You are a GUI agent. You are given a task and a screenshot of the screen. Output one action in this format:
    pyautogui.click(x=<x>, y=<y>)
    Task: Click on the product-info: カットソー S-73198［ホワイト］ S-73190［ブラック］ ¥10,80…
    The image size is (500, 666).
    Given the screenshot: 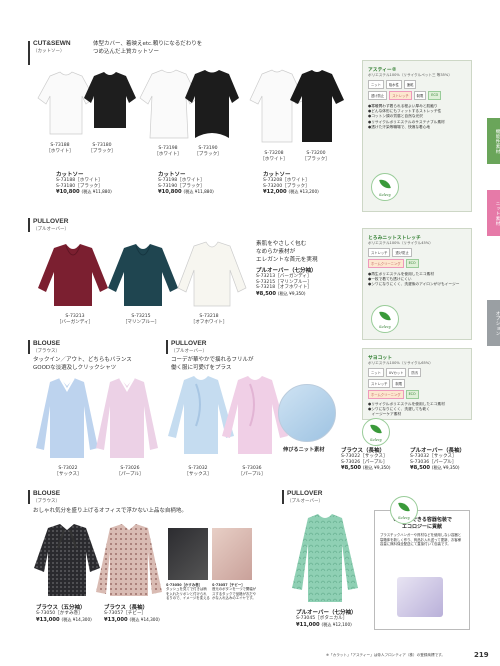 What is the action you would take?
    pyautogui.click(x=186, y=184)
    